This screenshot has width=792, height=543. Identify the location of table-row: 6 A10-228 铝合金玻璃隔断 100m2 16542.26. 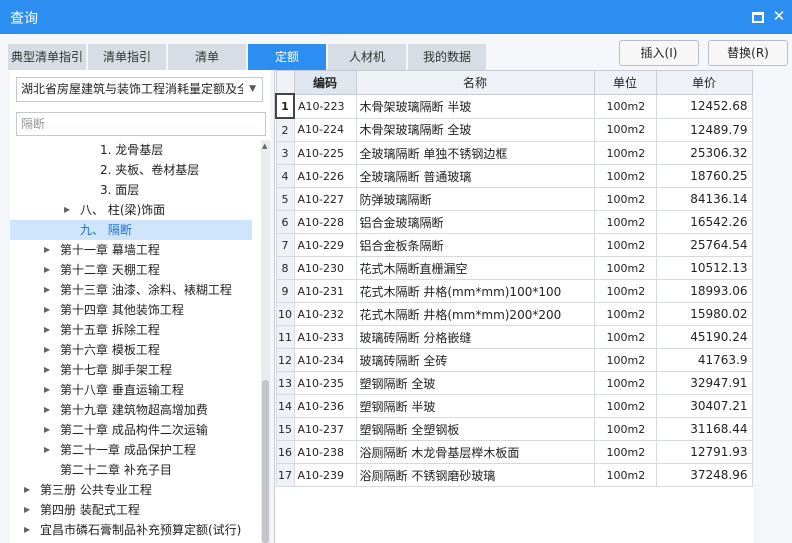
(514, 222).